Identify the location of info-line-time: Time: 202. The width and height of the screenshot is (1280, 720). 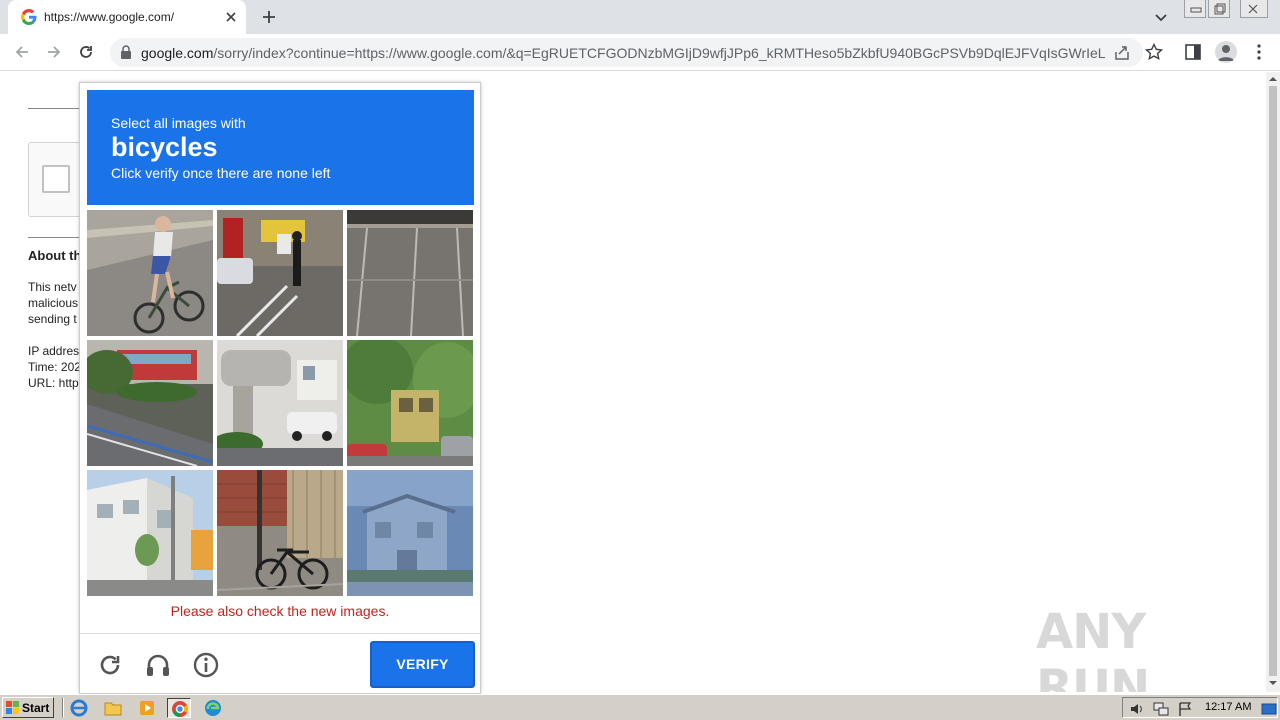
(54, 367).